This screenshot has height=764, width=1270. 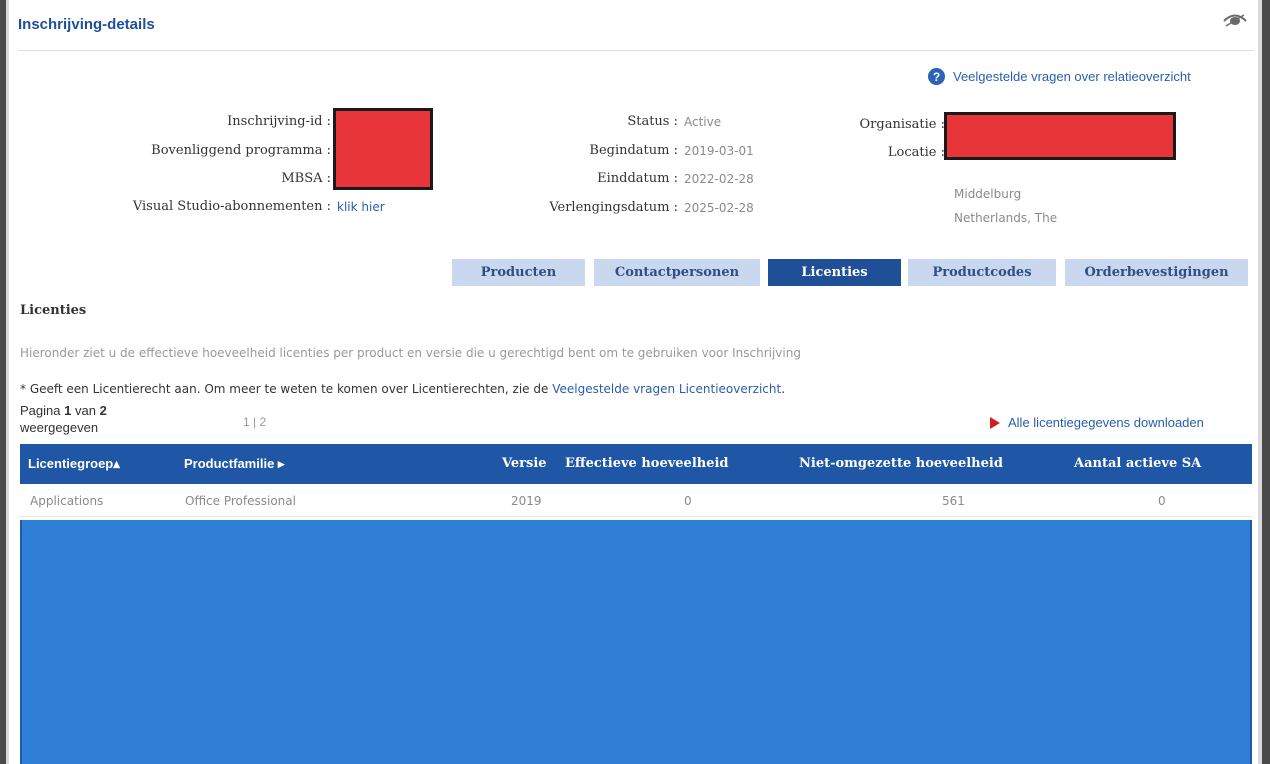 What do you see at coordinates (63, 419) in the screenshot?
I see `paging-info: Pagina 1 van 2 weergegeven` at bounding box center [63, 419].